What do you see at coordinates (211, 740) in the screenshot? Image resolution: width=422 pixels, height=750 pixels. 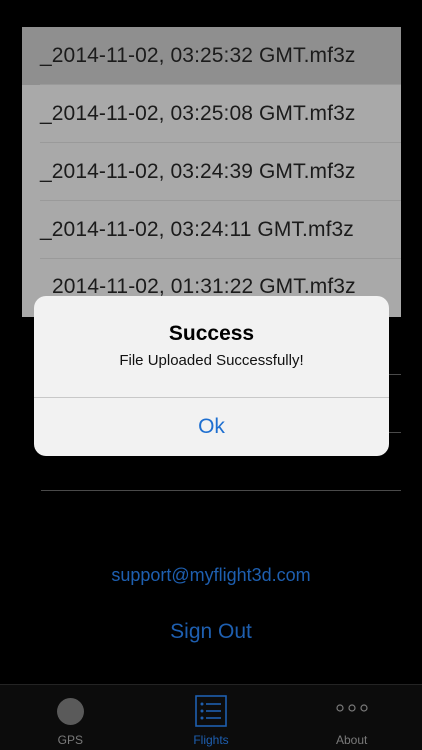 I see `tab-label: Flights` at bounding box center [211, 740].